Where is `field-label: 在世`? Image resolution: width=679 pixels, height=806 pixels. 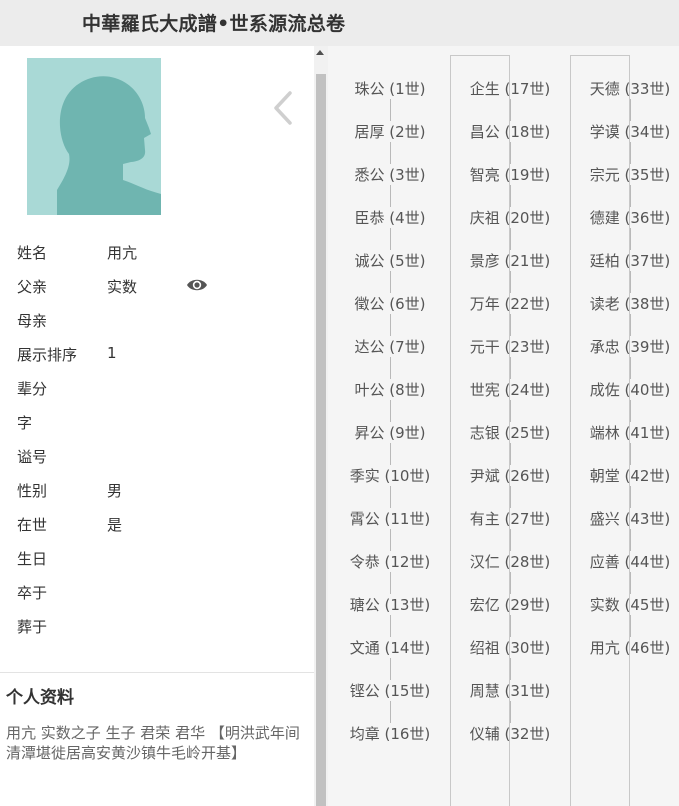 field-label: 在世 is located at coordinates (32, 525).